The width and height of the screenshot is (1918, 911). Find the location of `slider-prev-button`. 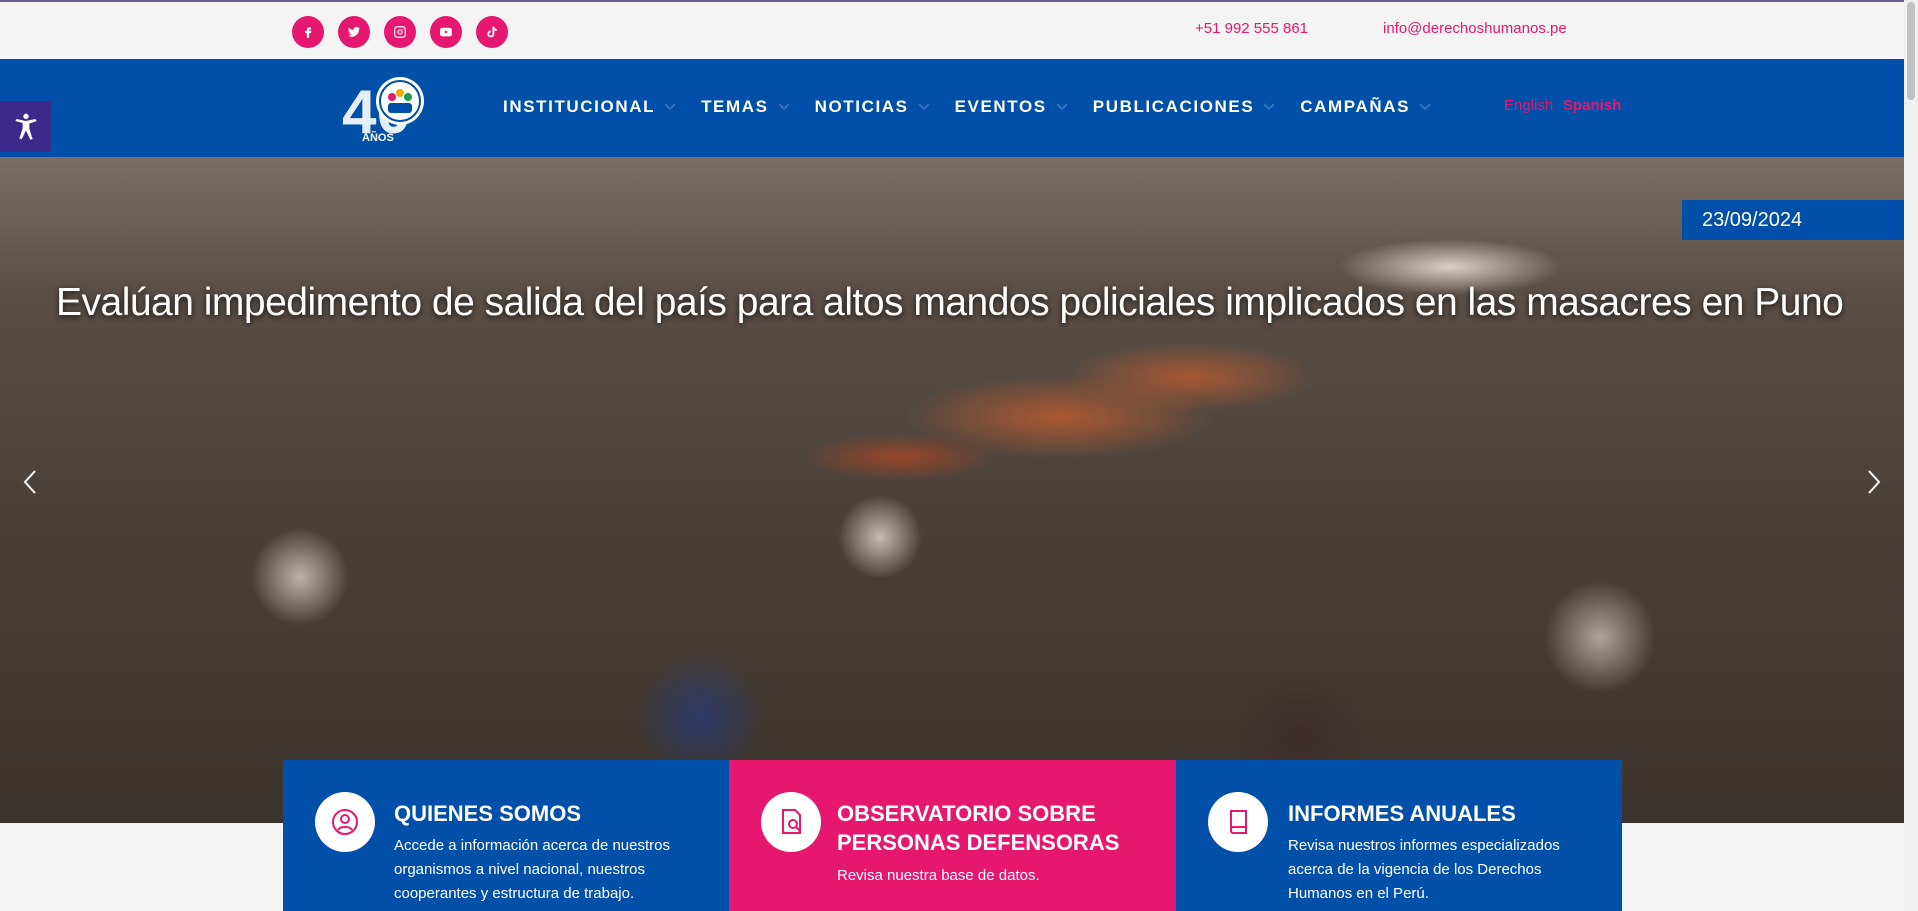

slider-prev-button is located at coordinates (31, 482).